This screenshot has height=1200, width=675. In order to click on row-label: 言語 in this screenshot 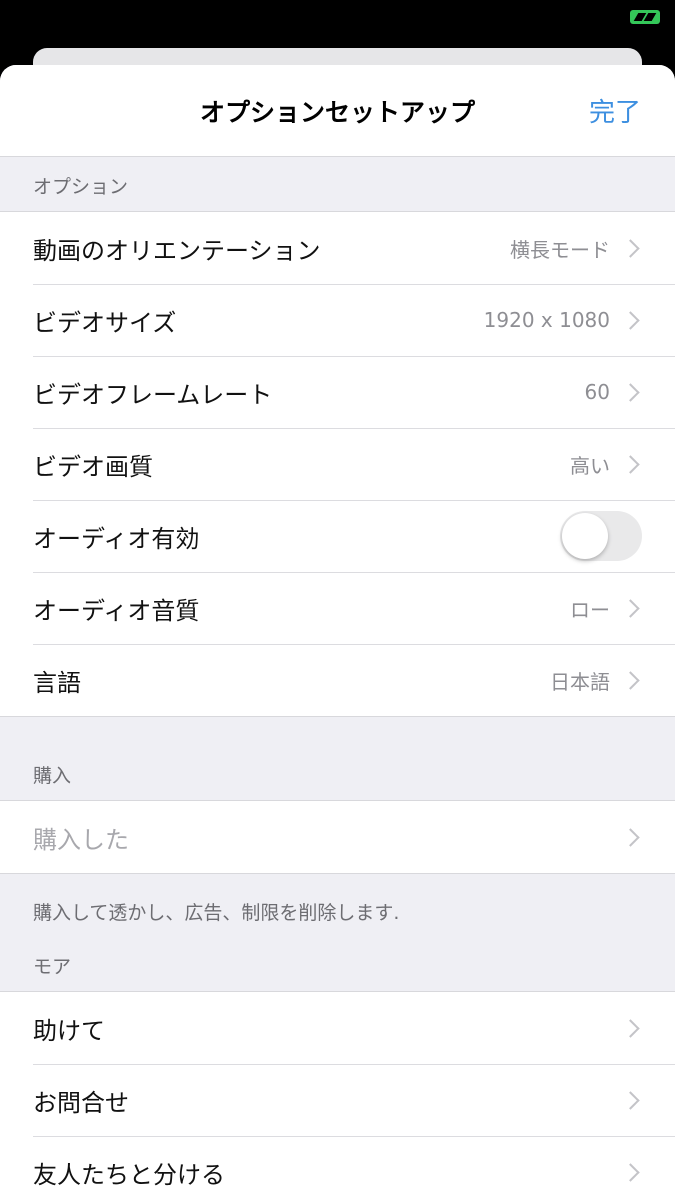, I will do `click(57, 682)`.